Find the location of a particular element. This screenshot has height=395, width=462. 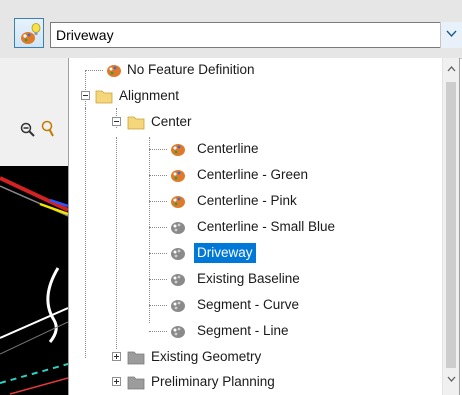

tree-item-segment-curve: Segment - Curve is located at coordinates (254, 305).